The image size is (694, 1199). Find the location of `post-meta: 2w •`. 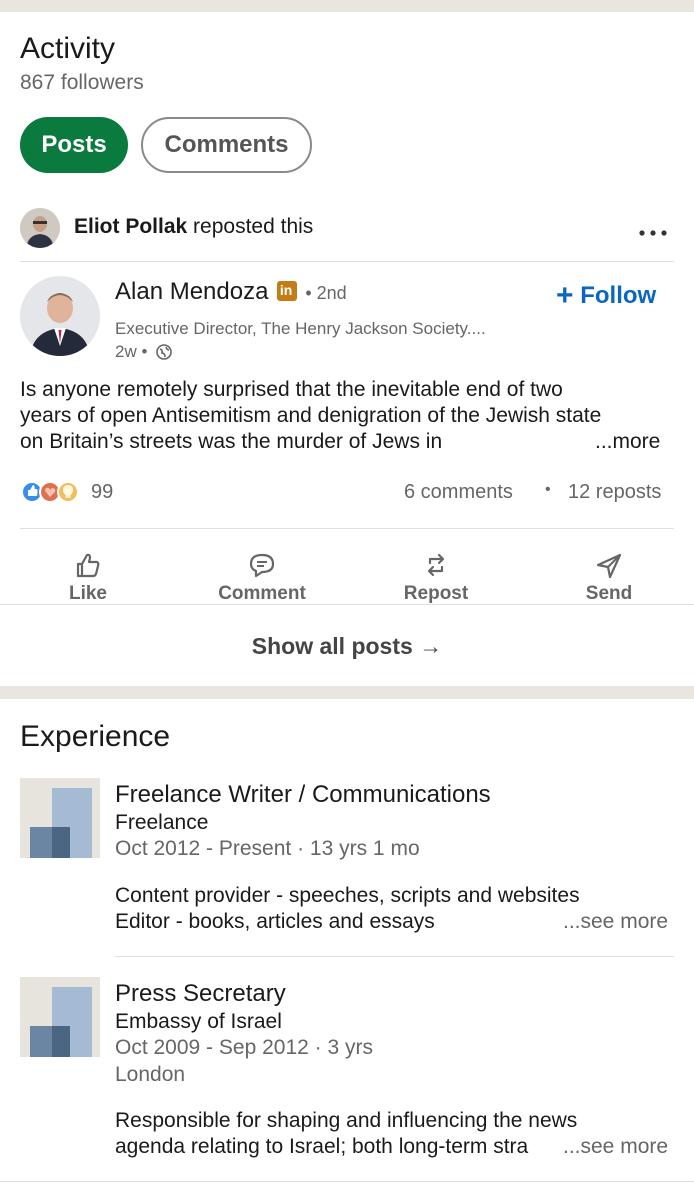

post-meta: 2w • is located at coordinates (143, 352).